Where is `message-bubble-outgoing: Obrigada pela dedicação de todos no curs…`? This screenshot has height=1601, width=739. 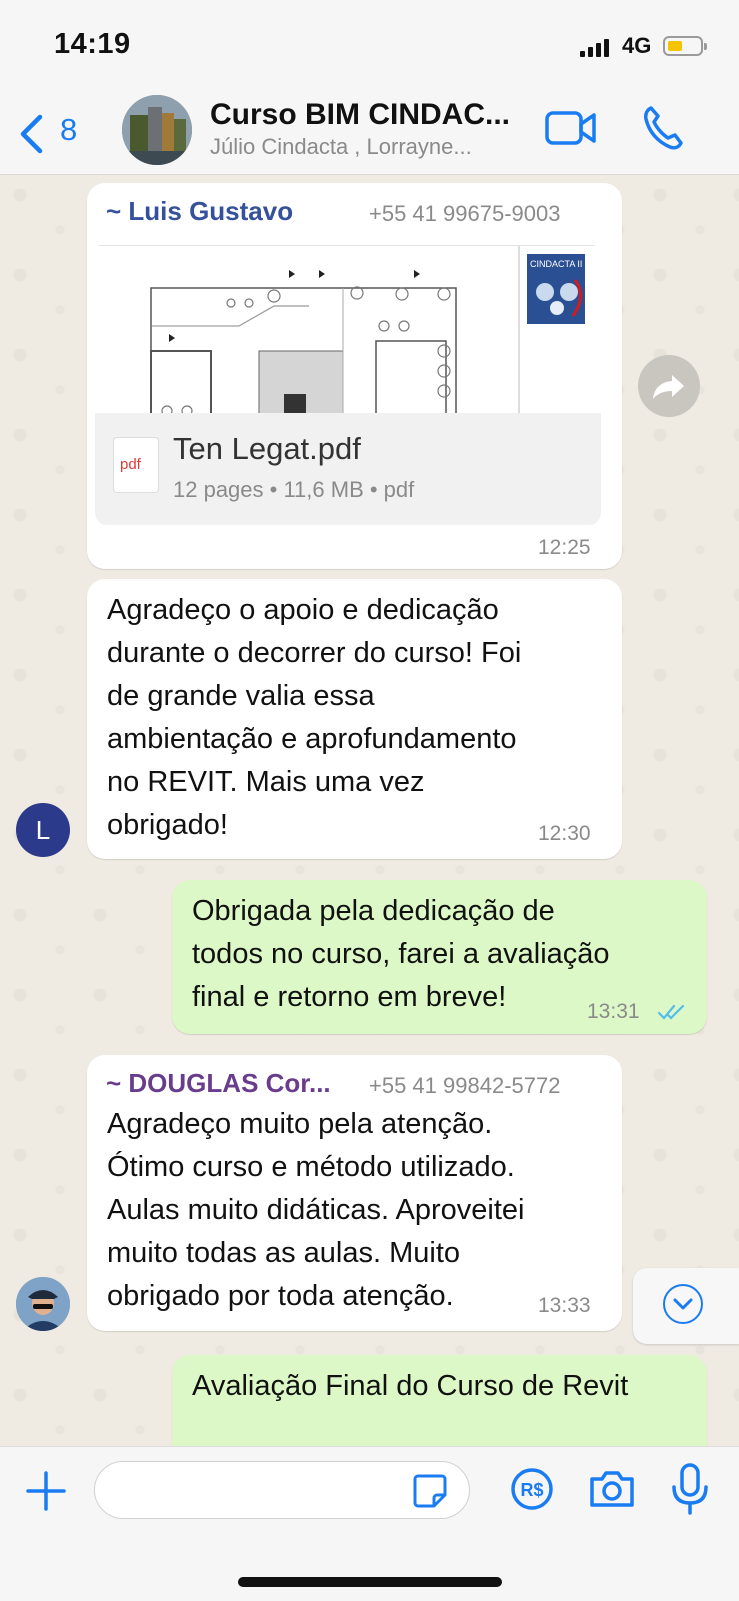 message-bubble-outgoing: Obrigada pela dedicação de todos no curs… is located at coordinates (439, 957).